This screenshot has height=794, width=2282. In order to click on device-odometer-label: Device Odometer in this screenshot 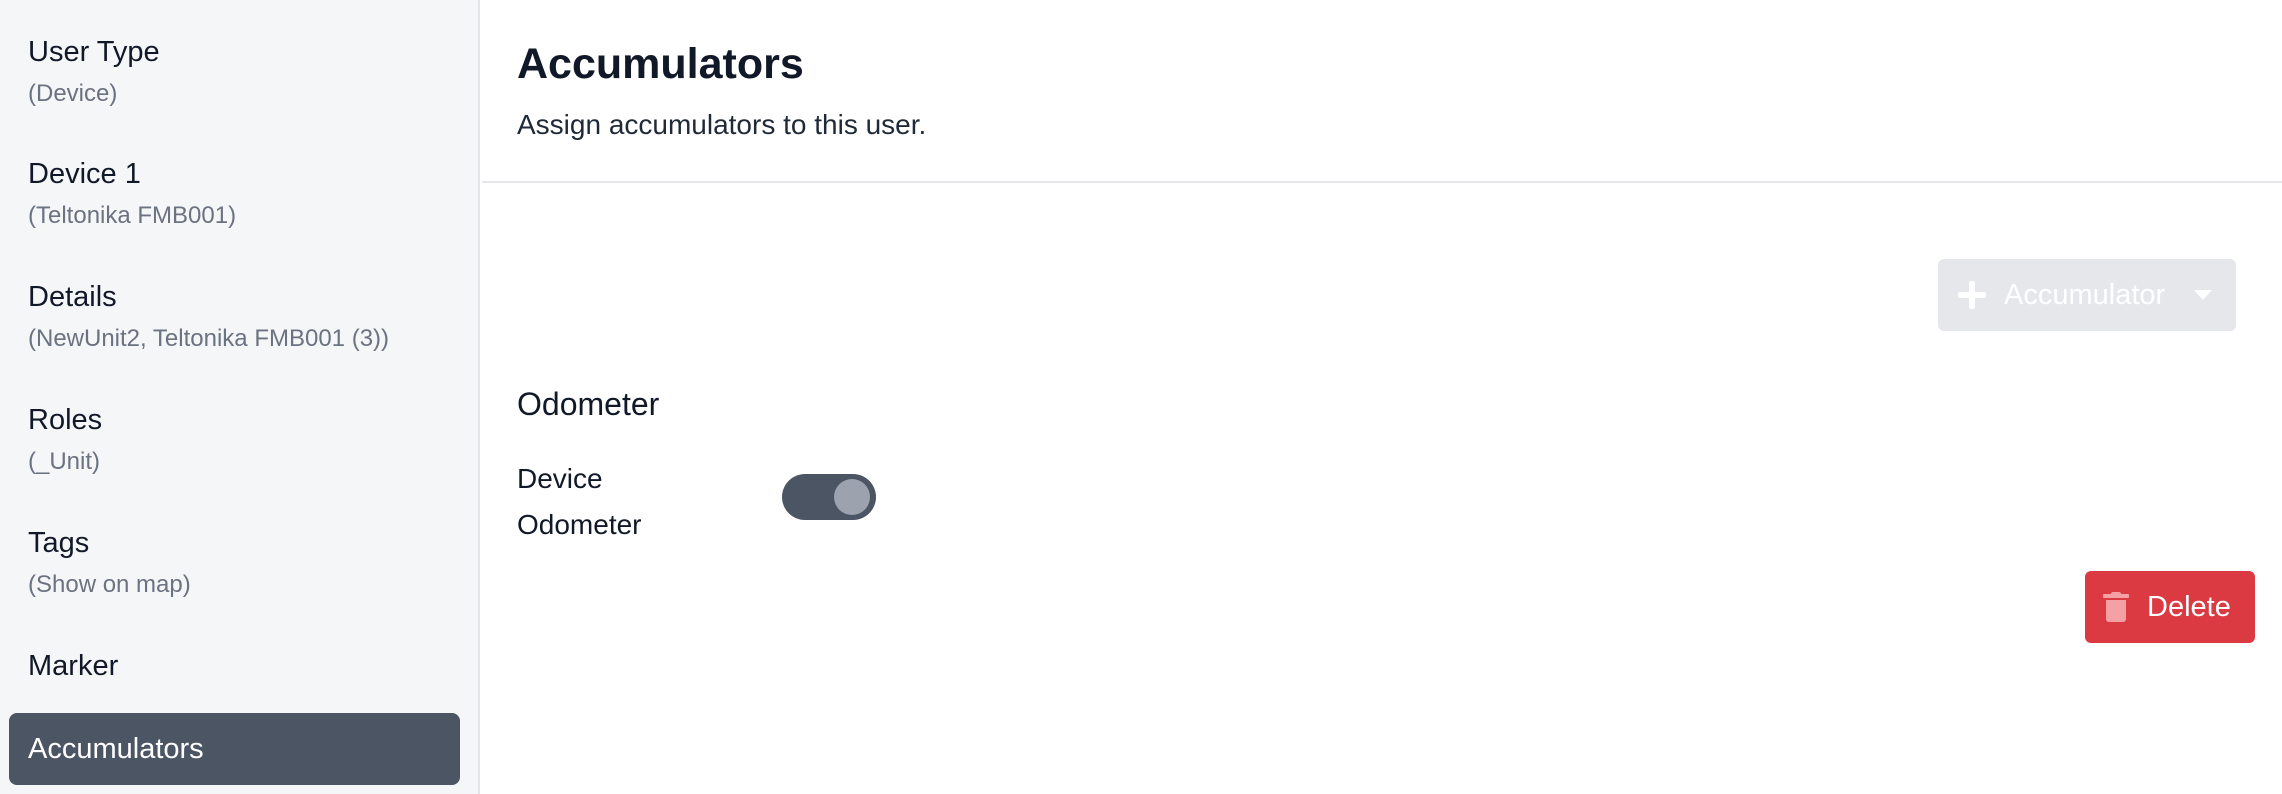, I will do `click(579, 501)`.